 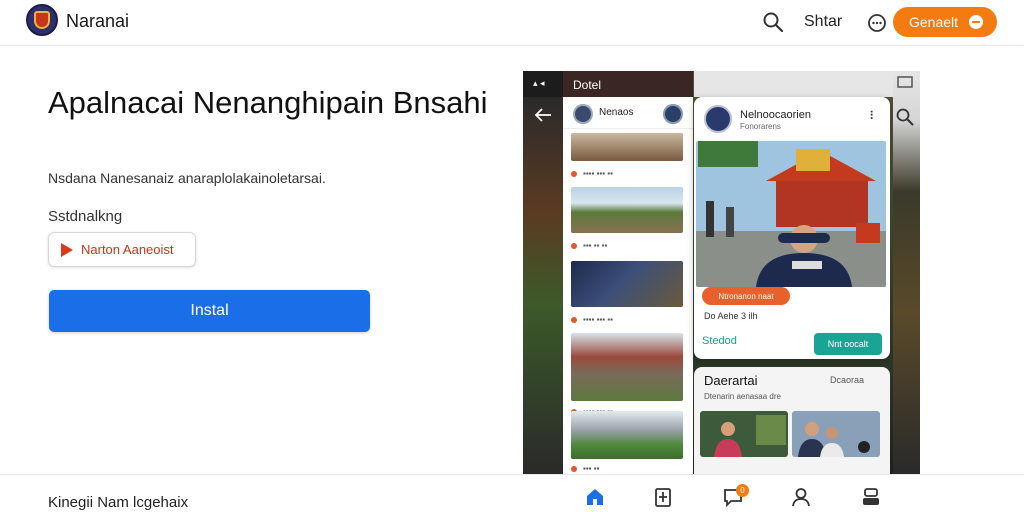 What do you see at coordinates (742, 396) in the screenshot?
I see `section-subtitle: Dtenarin aenasaa dre` at bounding box center [742, 396].